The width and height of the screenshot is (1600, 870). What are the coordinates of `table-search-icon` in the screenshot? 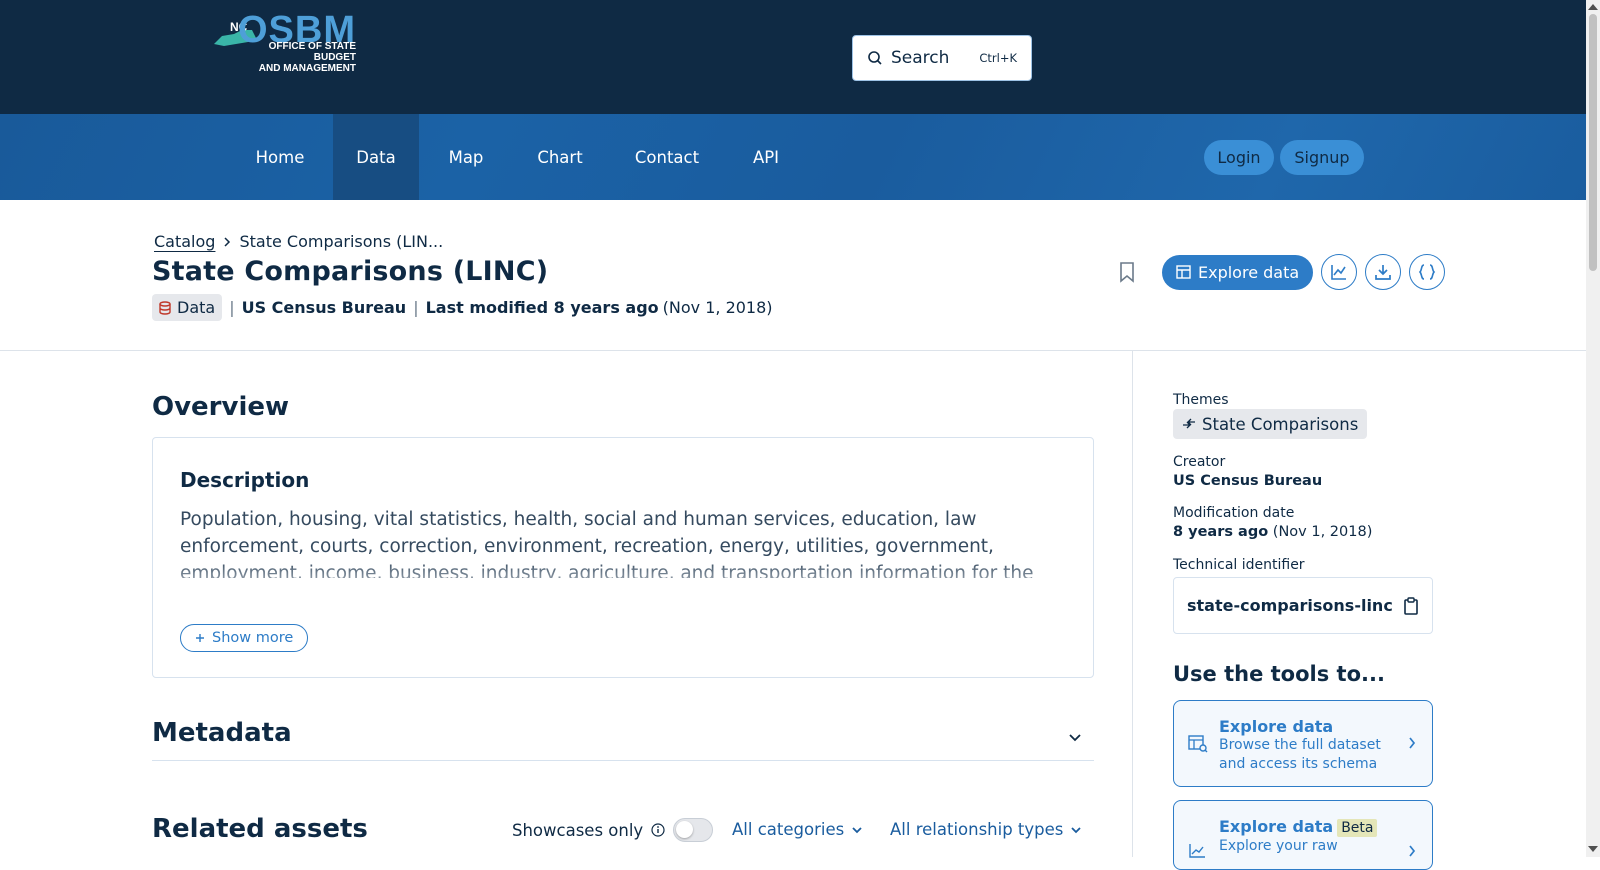 It's located at (1198, 744).